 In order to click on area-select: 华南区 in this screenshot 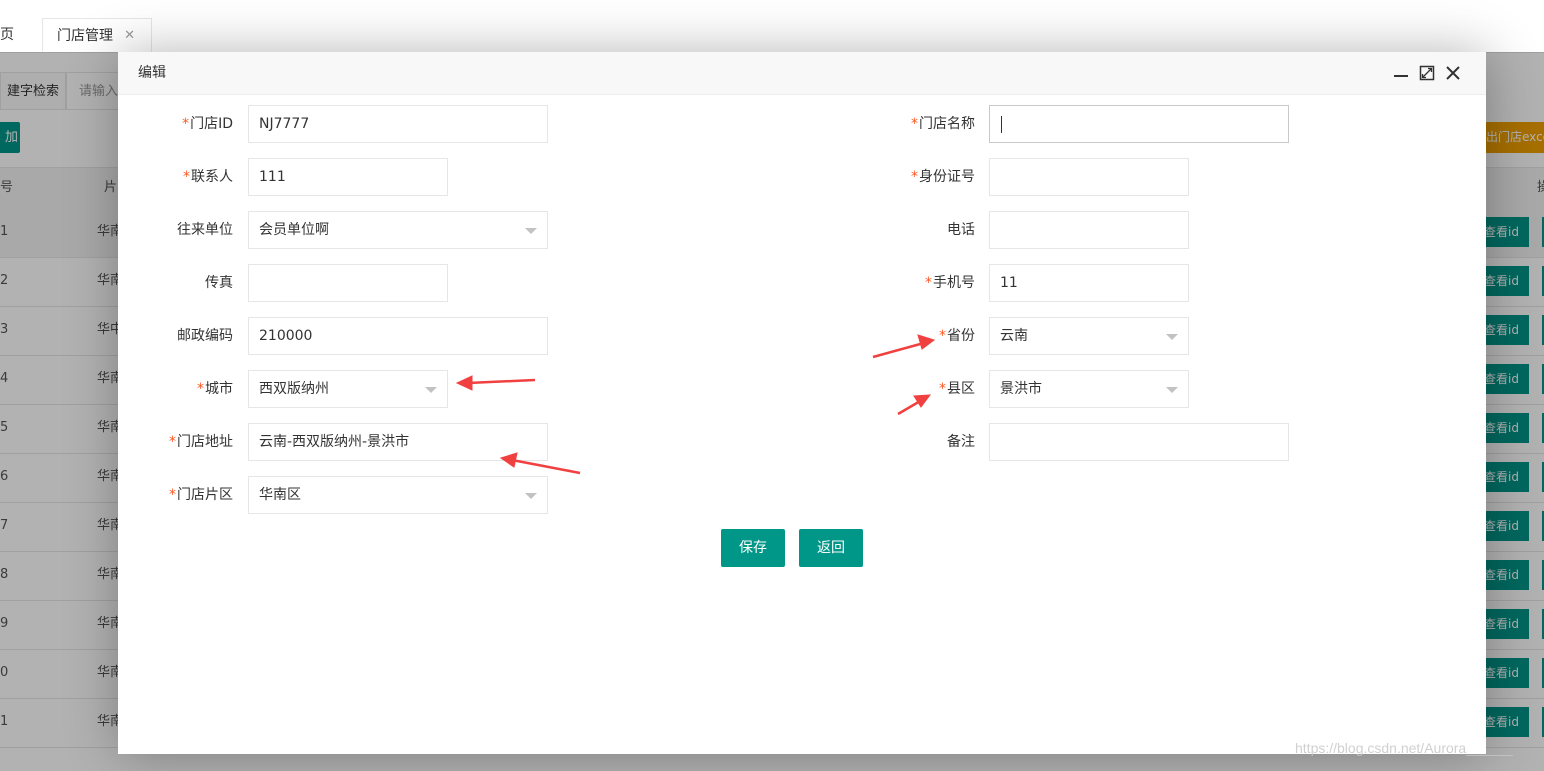, I will do `click(398, 495)`.